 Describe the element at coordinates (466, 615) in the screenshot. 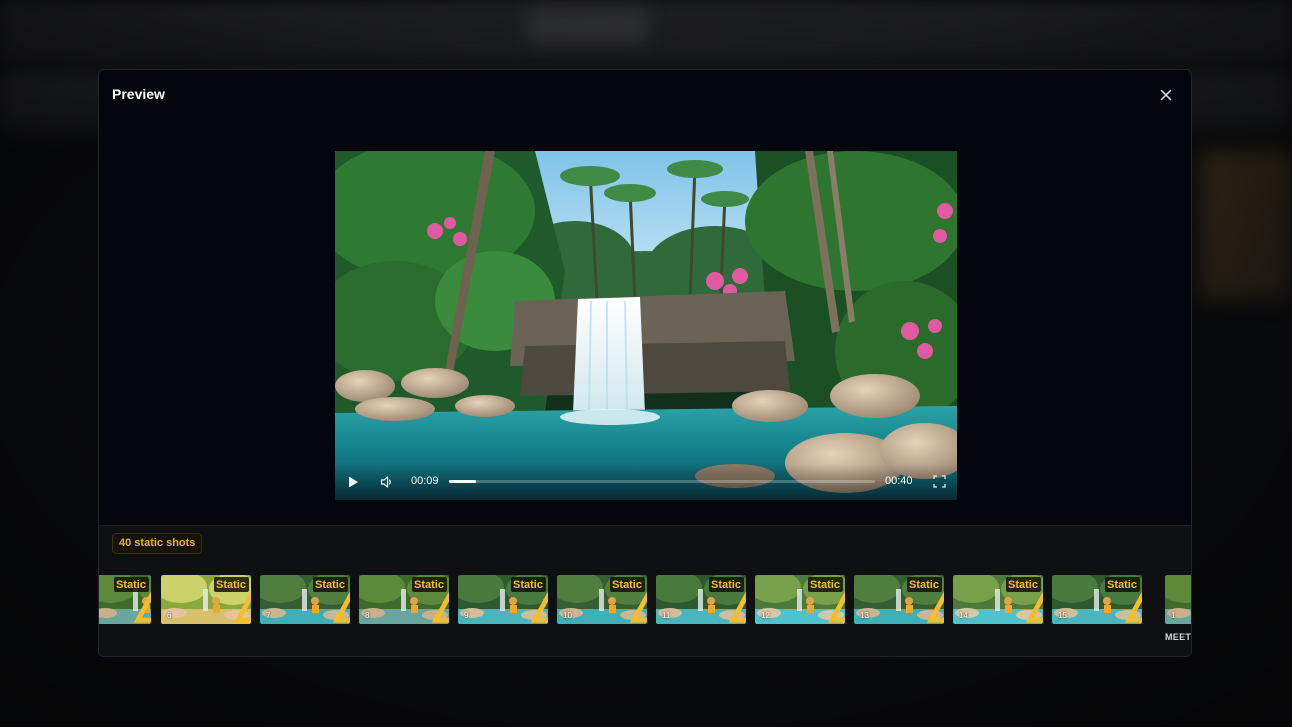

I see `shot-number: 9` at that location.